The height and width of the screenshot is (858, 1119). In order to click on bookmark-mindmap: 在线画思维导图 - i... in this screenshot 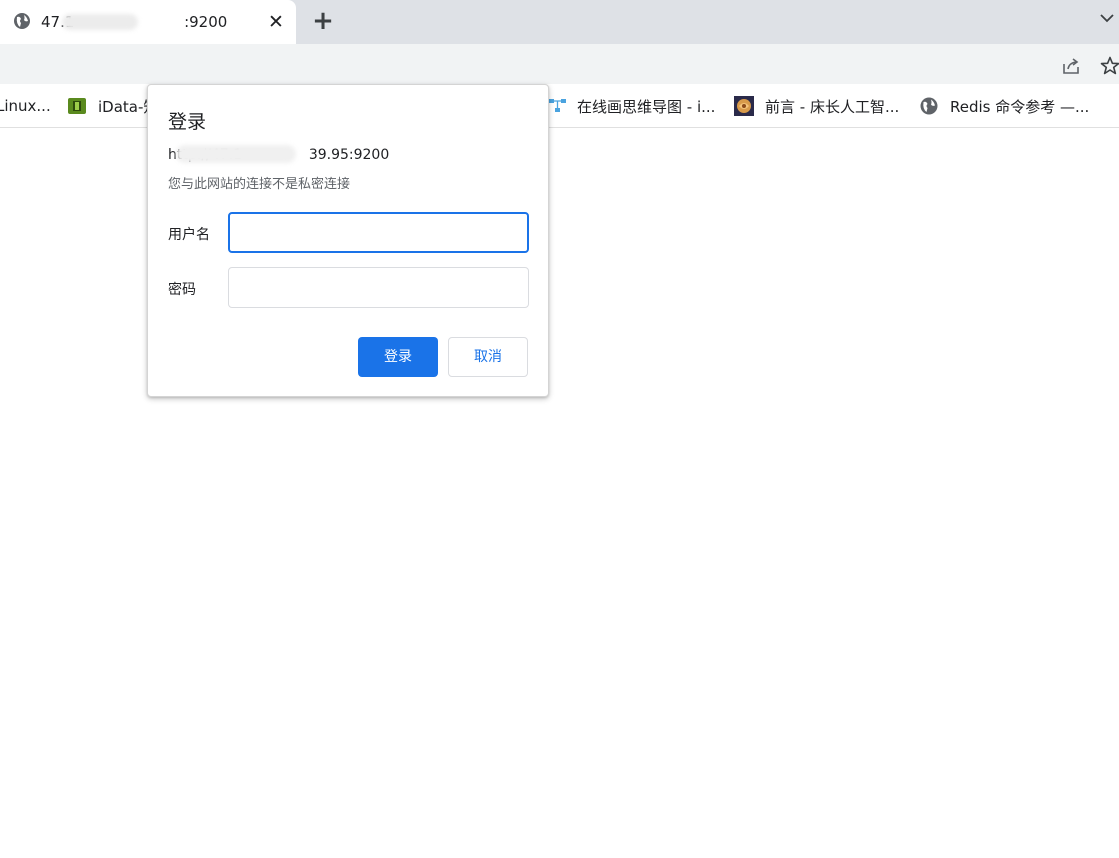, I will do `click(631, 106)`.